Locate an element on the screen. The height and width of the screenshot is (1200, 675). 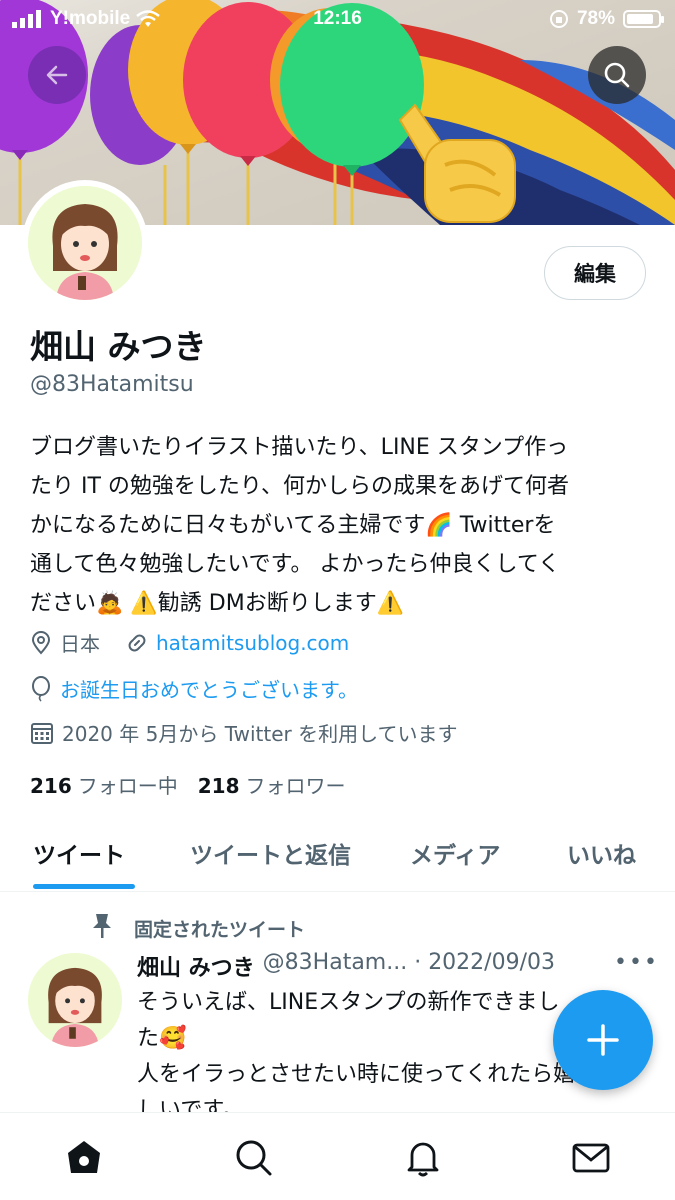
tab-media: メディア is located at coordinates (455, 853).